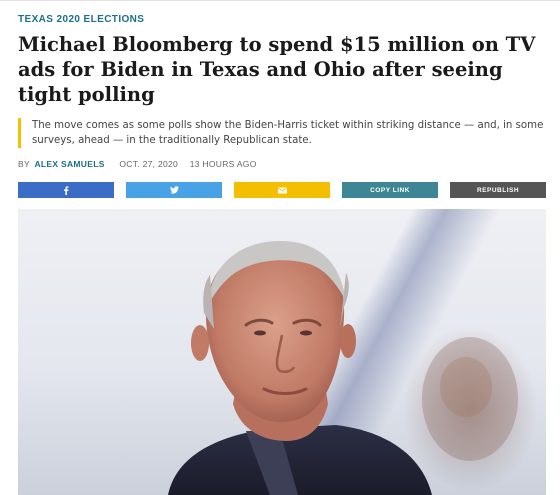  I want to click on facebook-icon, so click(66, 190).